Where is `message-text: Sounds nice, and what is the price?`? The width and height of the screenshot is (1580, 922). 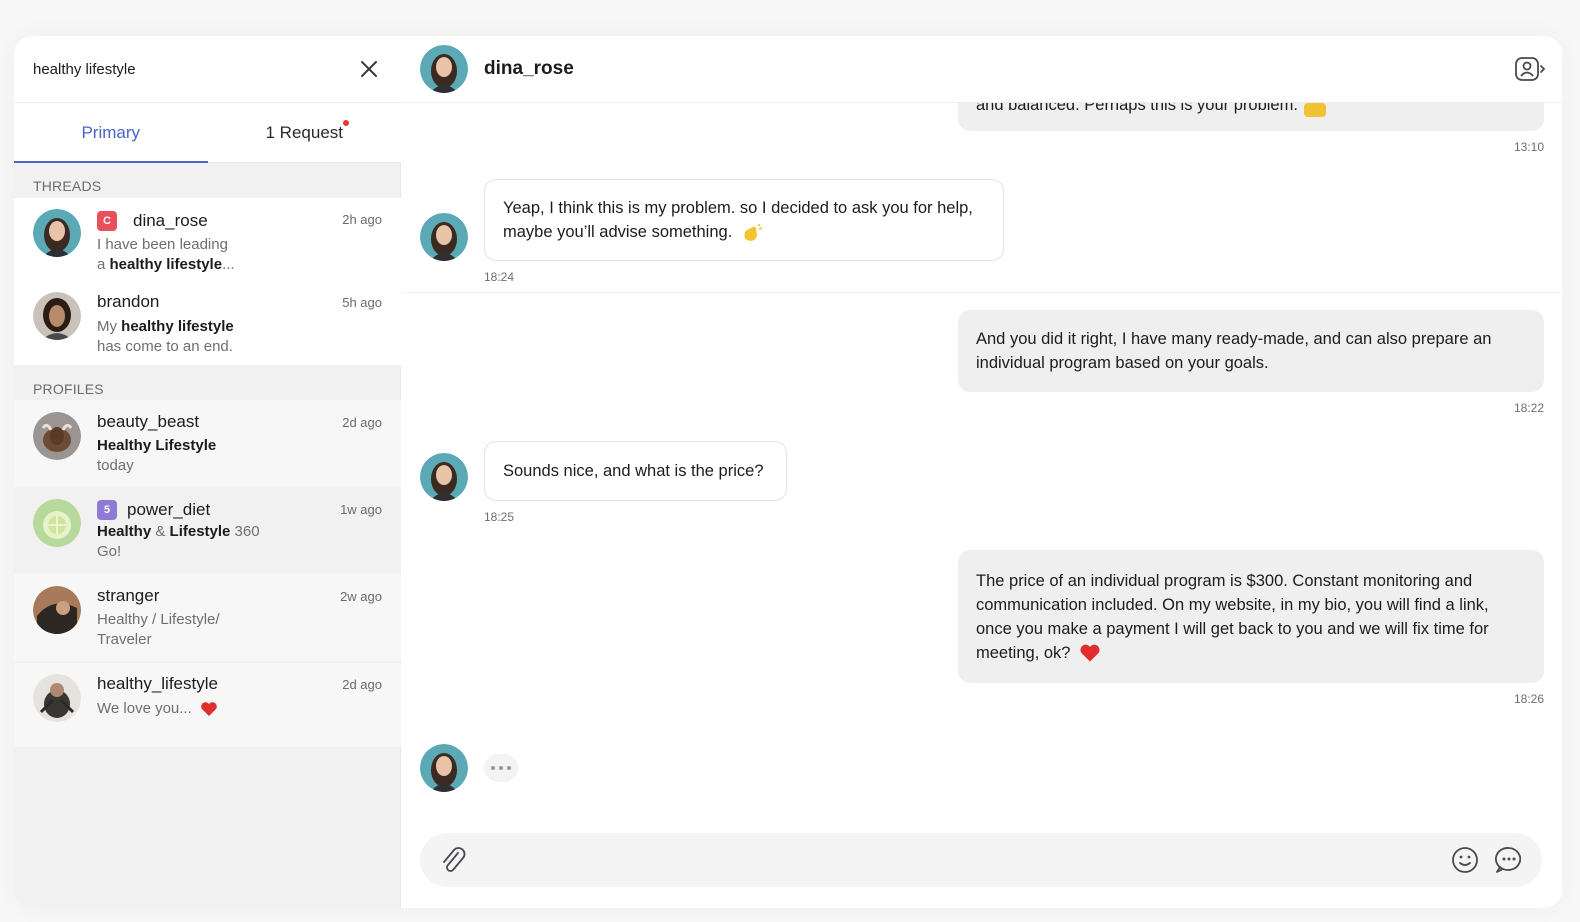
message-text: Sounds nice, and what is the price? is located at coordinates (633, 471).